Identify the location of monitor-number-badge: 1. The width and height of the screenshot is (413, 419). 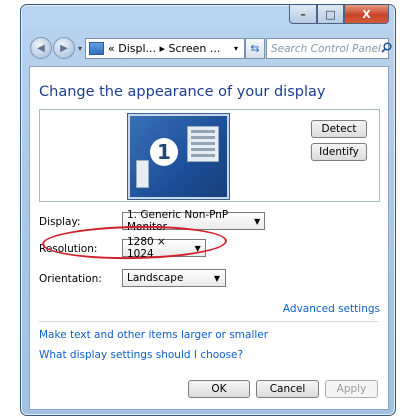
(164, 152).